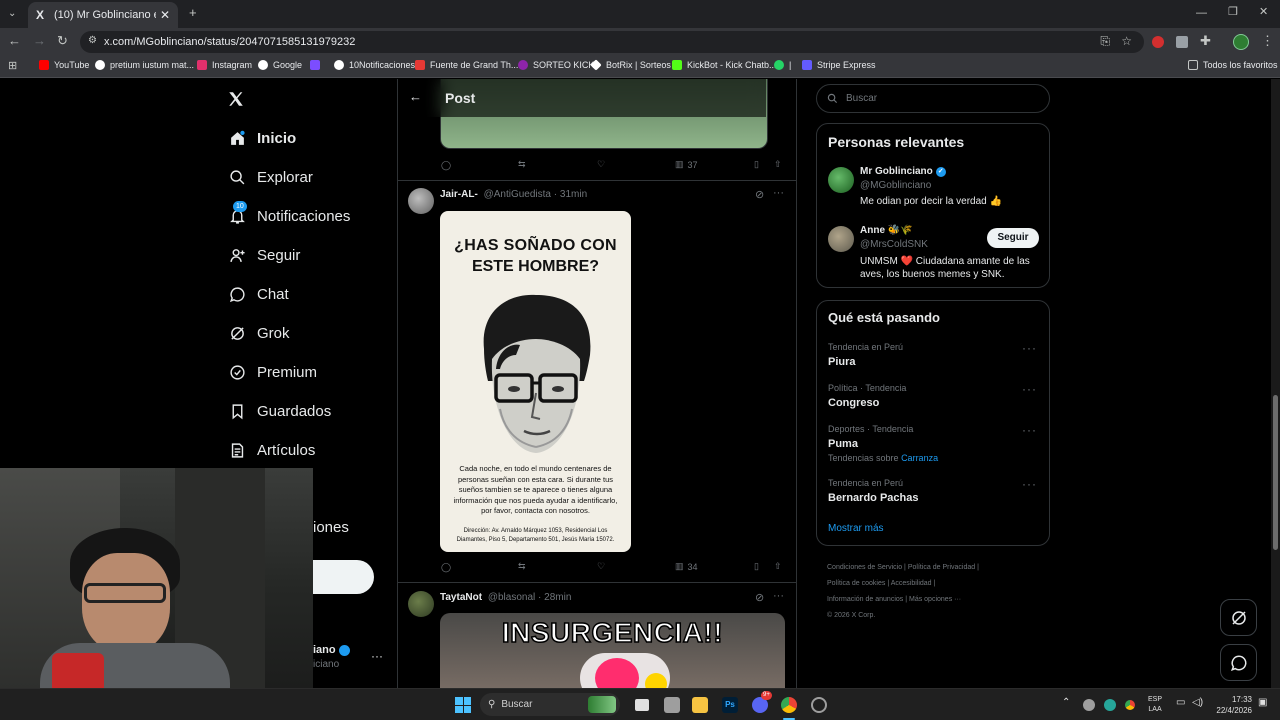  I want to click on footer-link: Información de anuncios, so click(865, 599).